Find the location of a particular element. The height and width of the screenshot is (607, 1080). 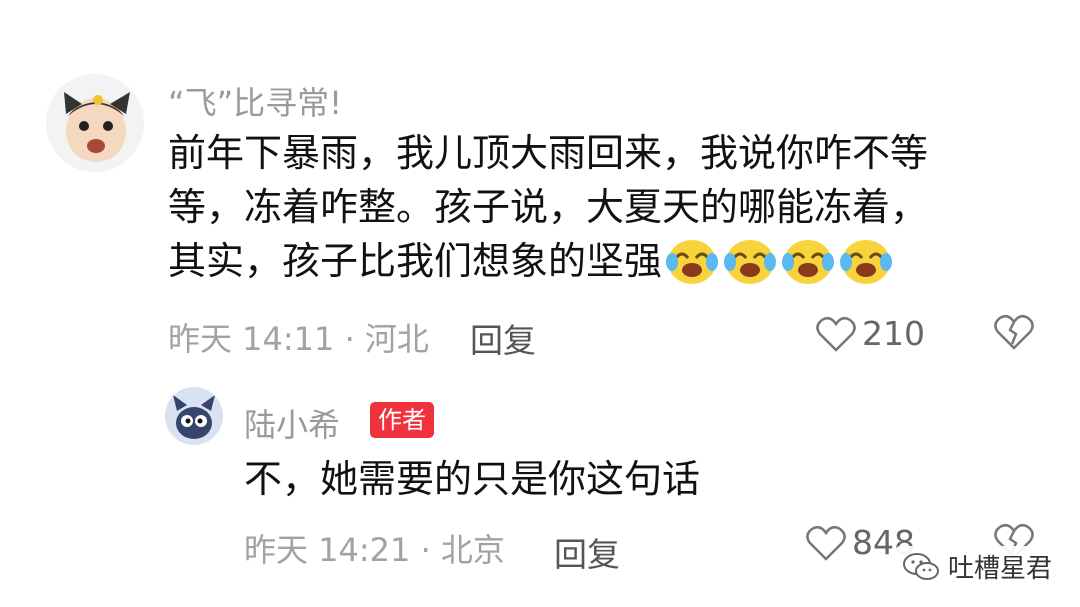

comment-username: “飞”比寻常! is located at coordinates (255, 101).